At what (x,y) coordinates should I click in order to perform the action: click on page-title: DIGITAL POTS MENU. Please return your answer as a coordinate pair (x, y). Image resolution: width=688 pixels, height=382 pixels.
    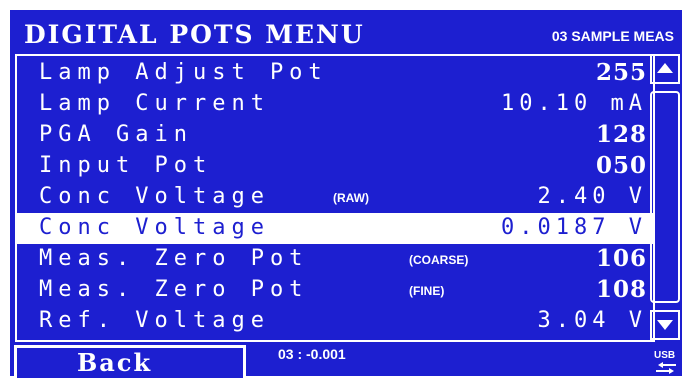
    Looking at the image, I should click on (194, 34).